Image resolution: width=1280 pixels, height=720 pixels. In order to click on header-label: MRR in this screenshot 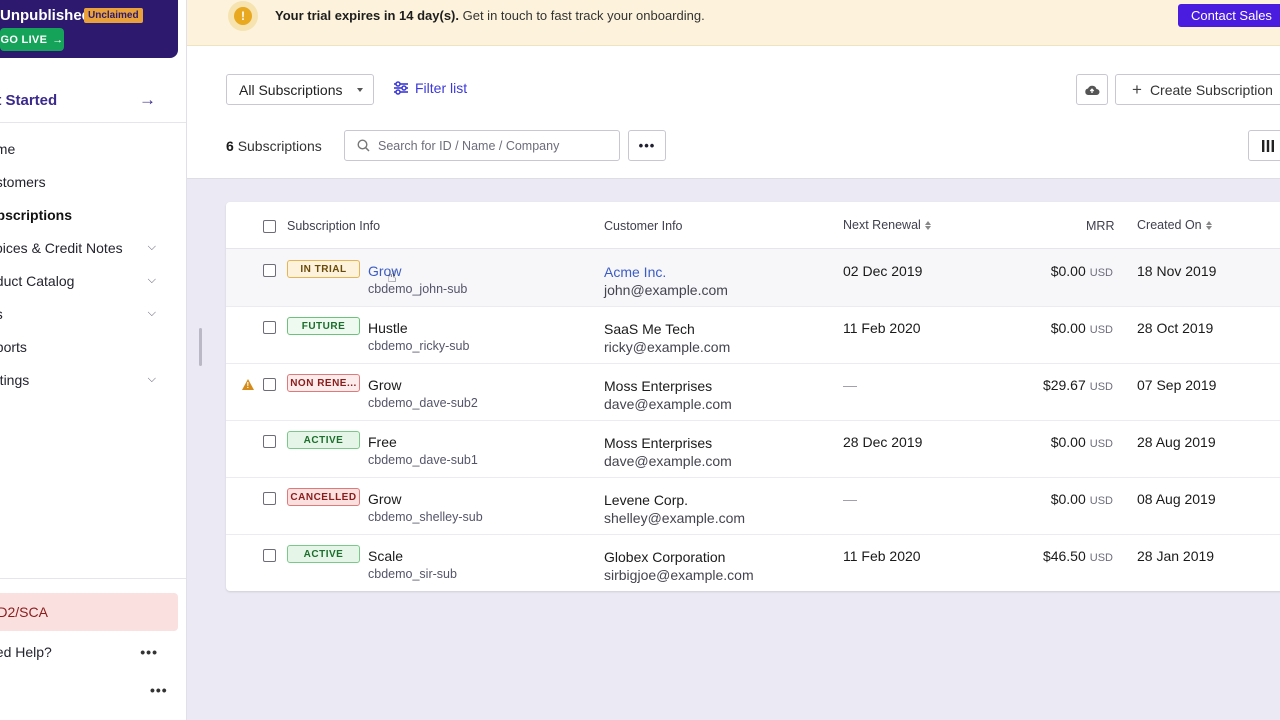, I will do `click(1100, 226)`.